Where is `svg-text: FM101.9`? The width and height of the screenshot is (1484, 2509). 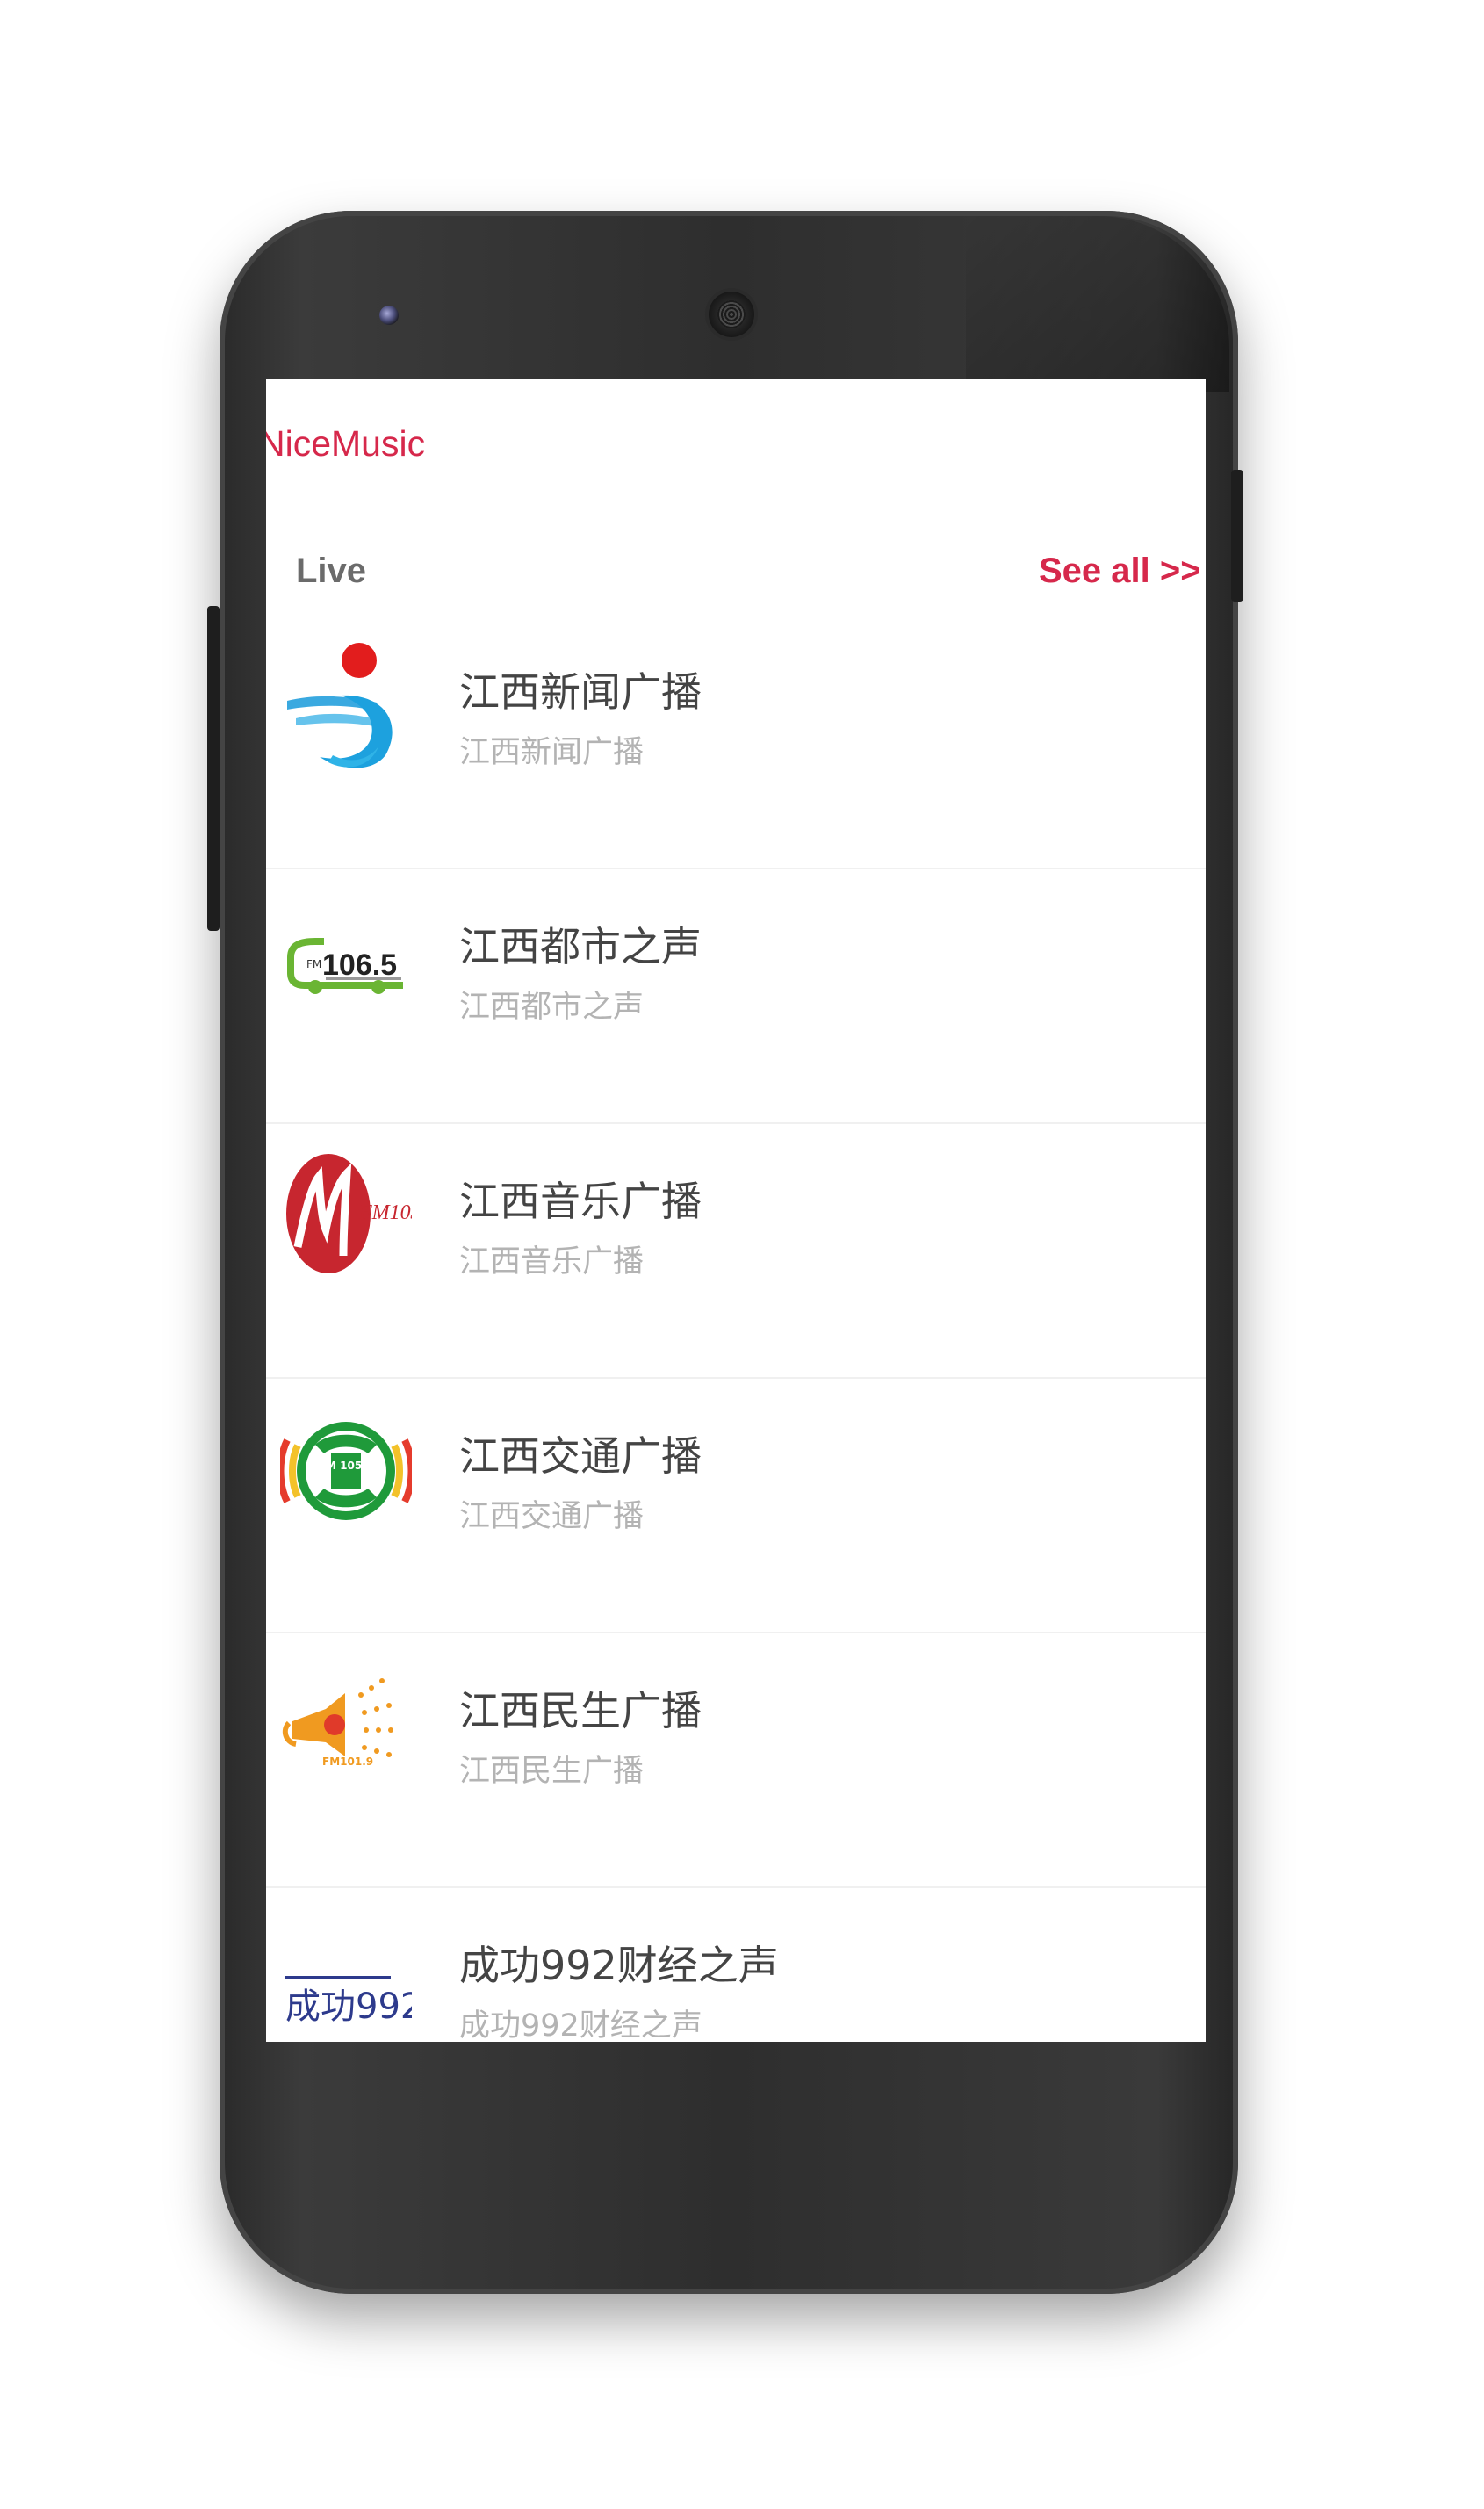 svg-text: FM101.9 is located at coordinates (347, 1762).